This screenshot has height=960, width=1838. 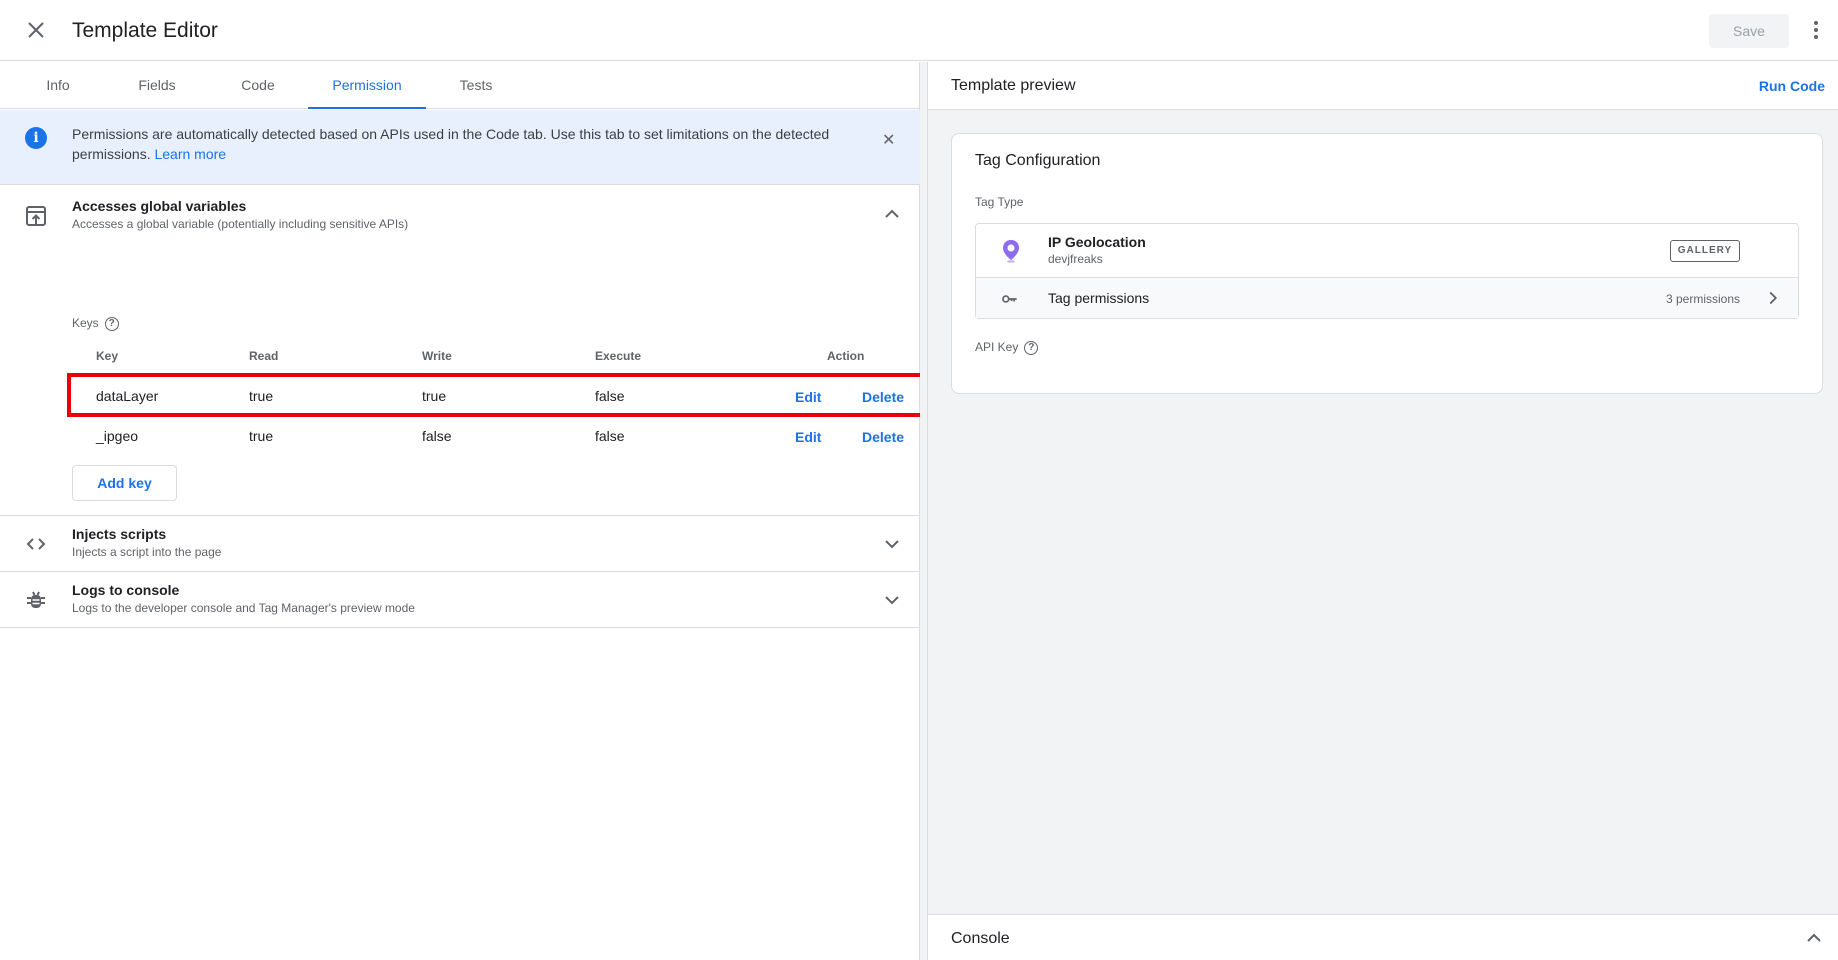 What do you see at coordinates (919, 30) in the screenshot?
I see `app-header: Template Editor Save` at bounding box center [919, 30].